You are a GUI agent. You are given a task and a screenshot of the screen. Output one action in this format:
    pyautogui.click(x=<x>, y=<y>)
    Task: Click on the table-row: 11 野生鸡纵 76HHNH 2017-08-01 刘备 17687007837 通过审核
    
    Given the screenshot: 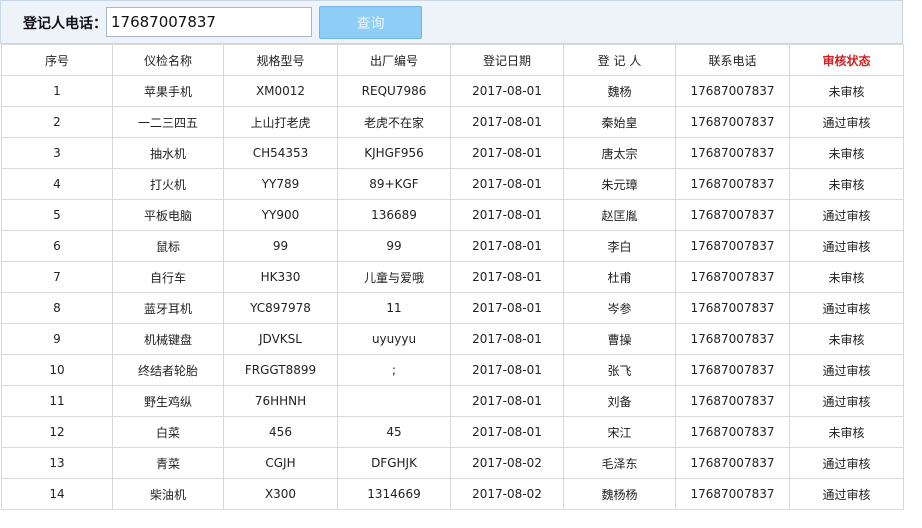 What is the action you would take?
    pyautogui.click(x=452, y=401)
    